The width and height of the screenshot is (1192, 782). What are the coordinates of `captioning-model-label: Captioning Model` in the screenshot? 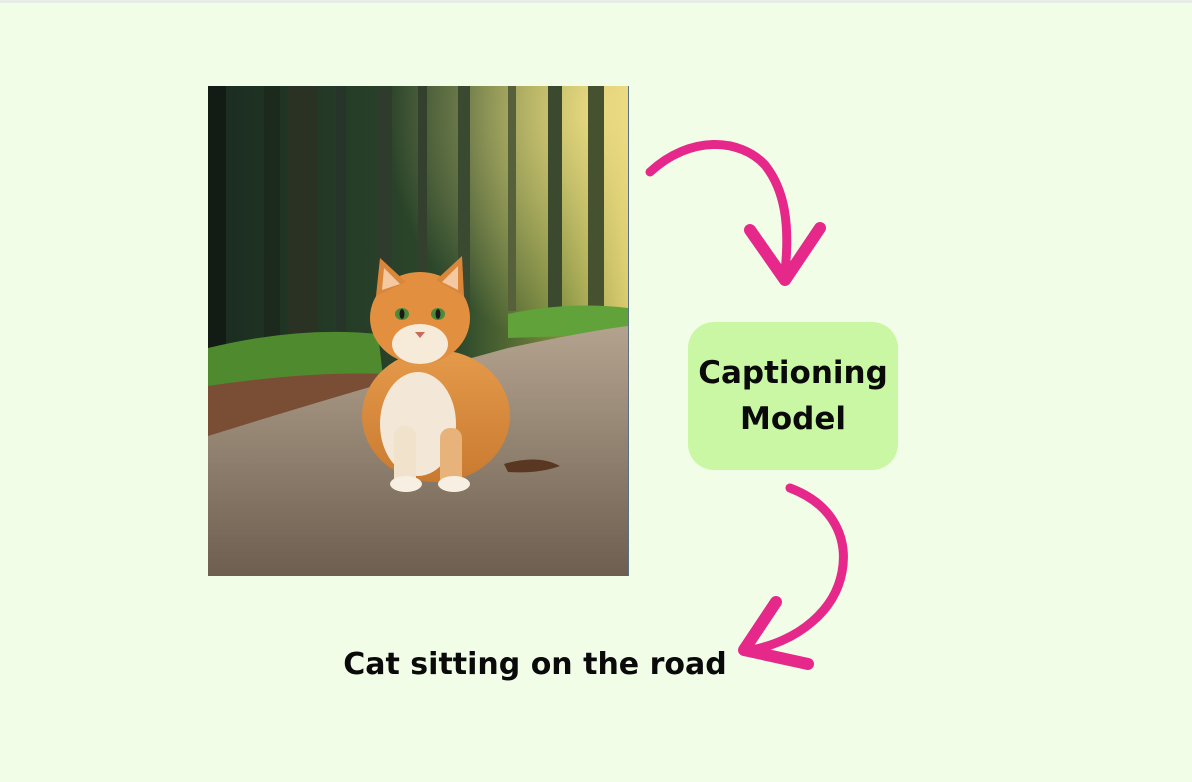 It's located at (793, 396).